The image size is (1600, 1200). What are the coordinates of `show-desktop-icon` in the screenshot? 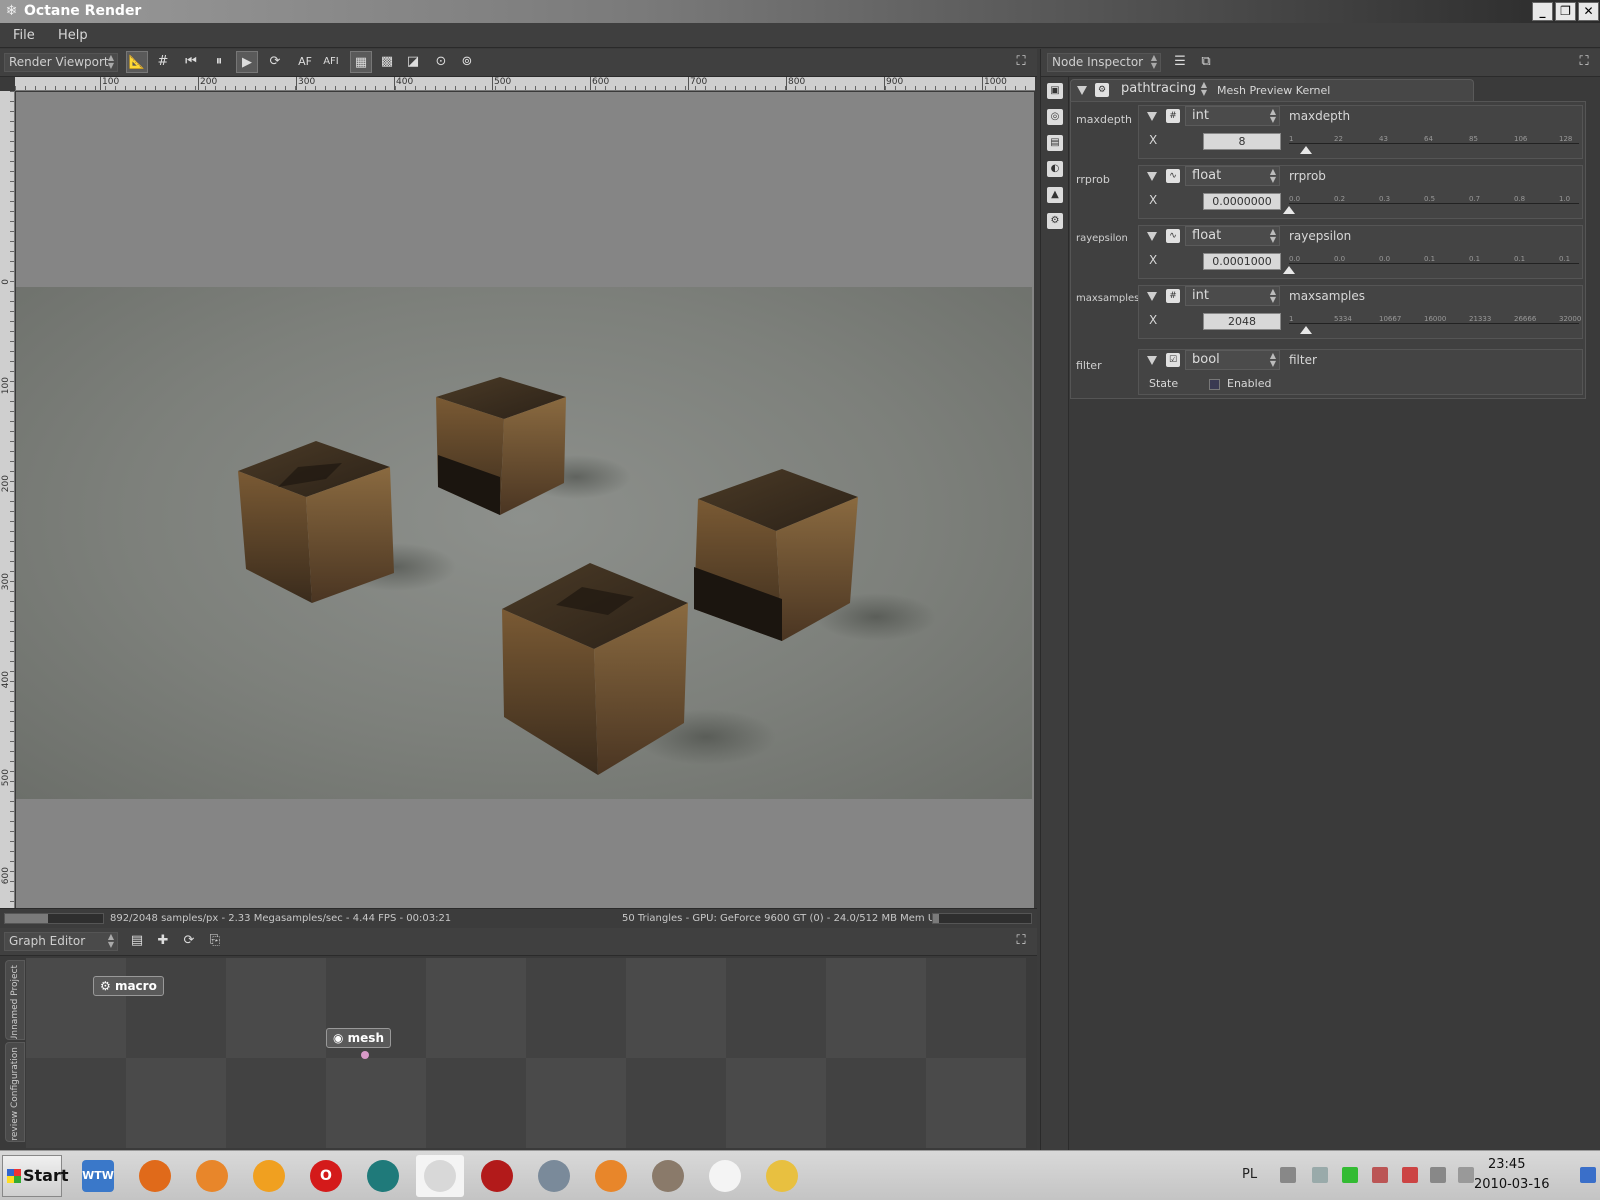 It's located at (1588, 1175).